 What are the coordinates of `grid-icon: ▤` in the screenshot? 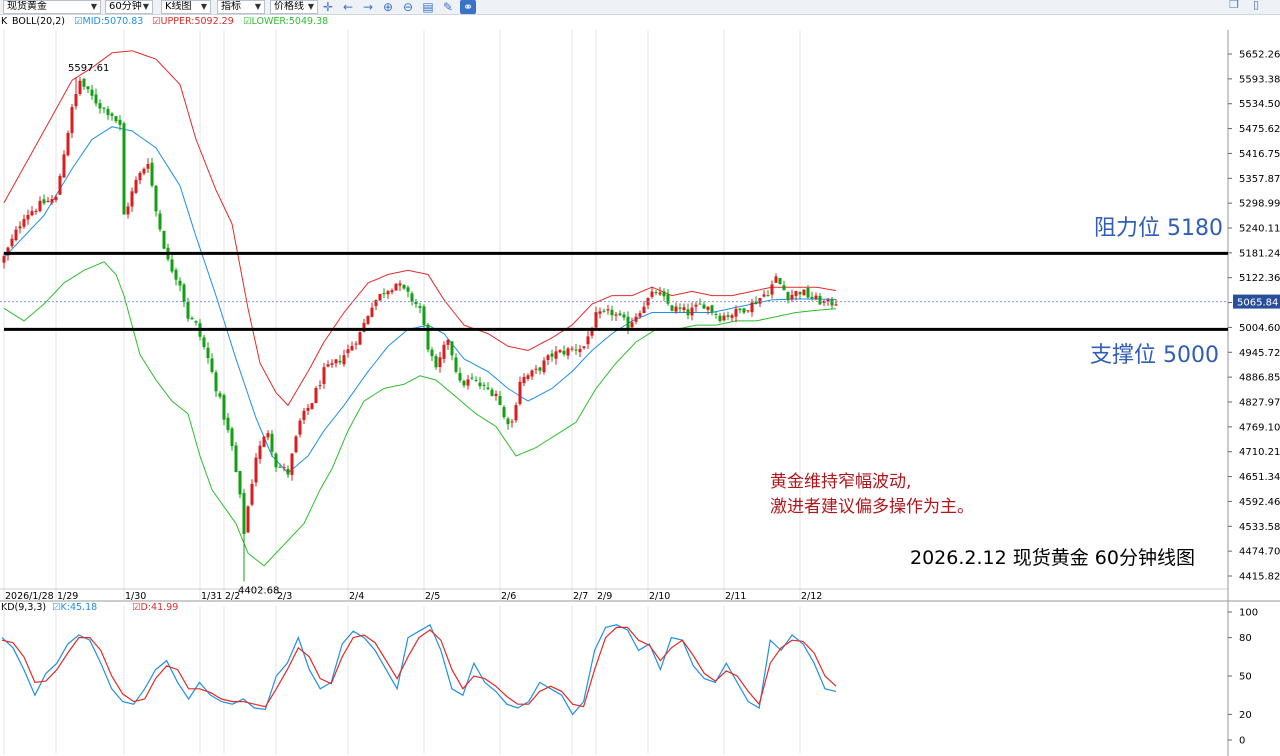 It's located at (428, 7).